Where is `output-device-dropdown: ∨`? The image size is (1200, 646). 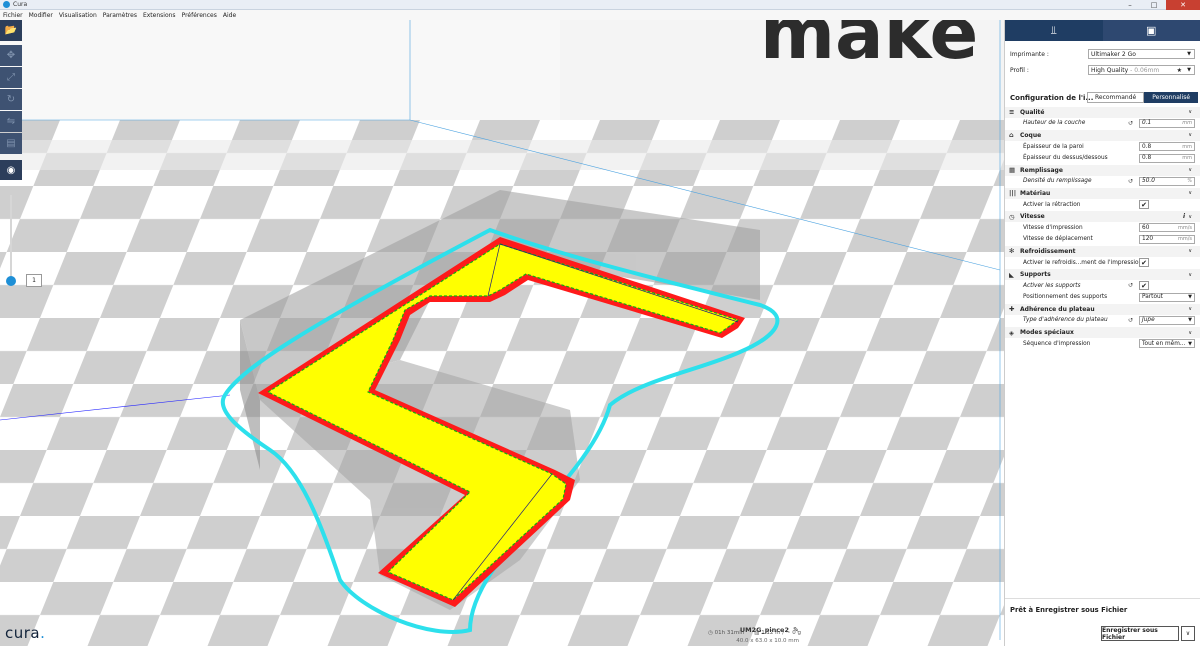
output-device-dropdown: ∨ is located at coordinates (1188, 633).